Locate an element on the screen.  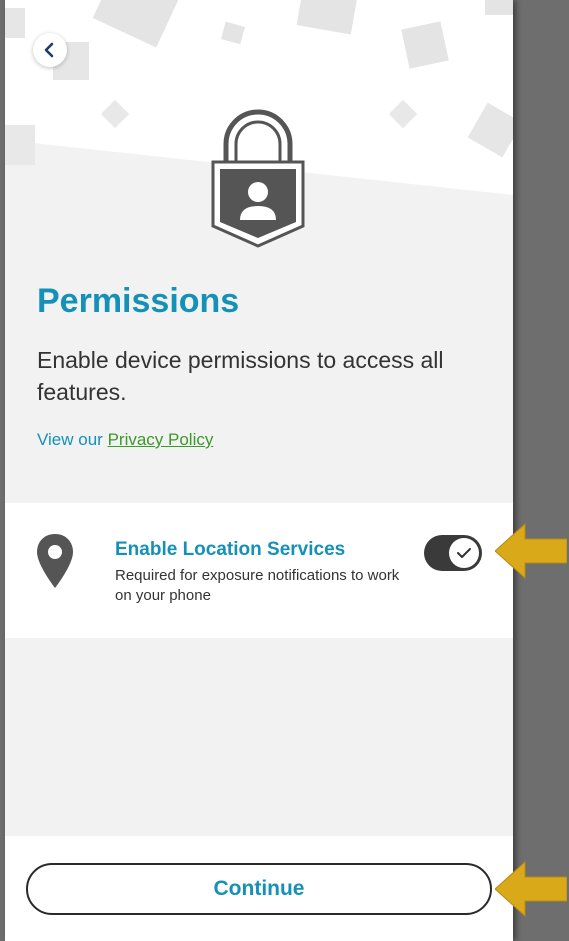
permission-title: Enable Location Services is located at coordinates (230, 549).